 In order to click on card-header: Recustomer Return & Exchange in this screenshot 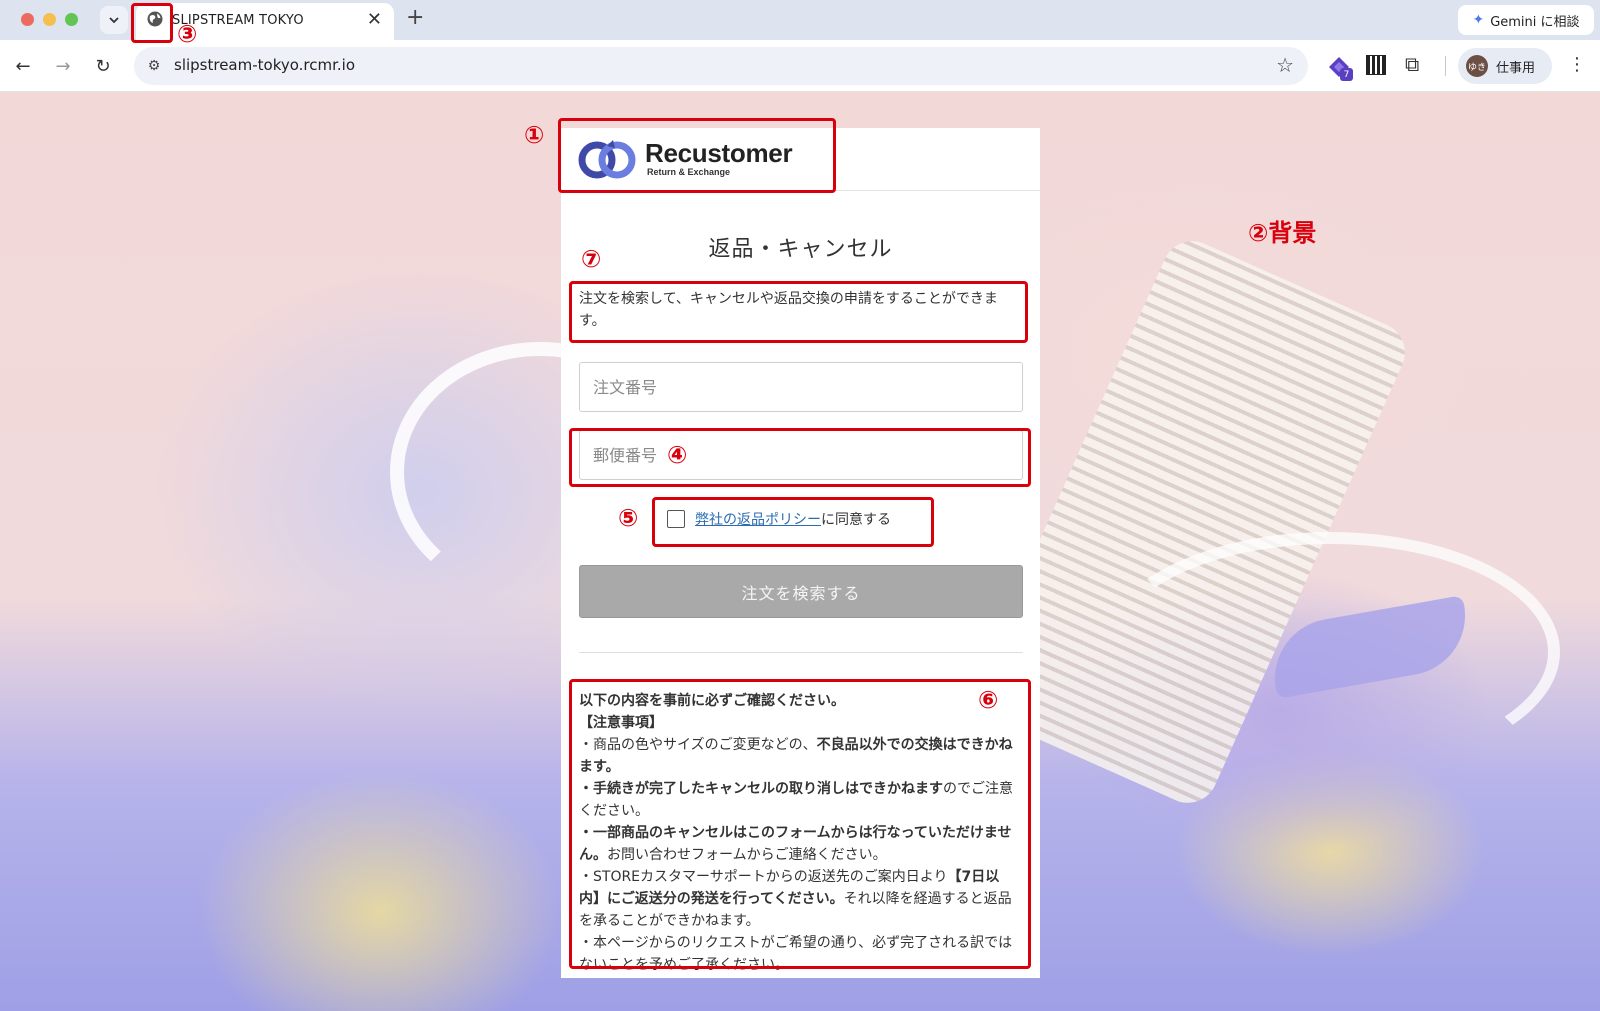, I will do `click(800, 159)`.